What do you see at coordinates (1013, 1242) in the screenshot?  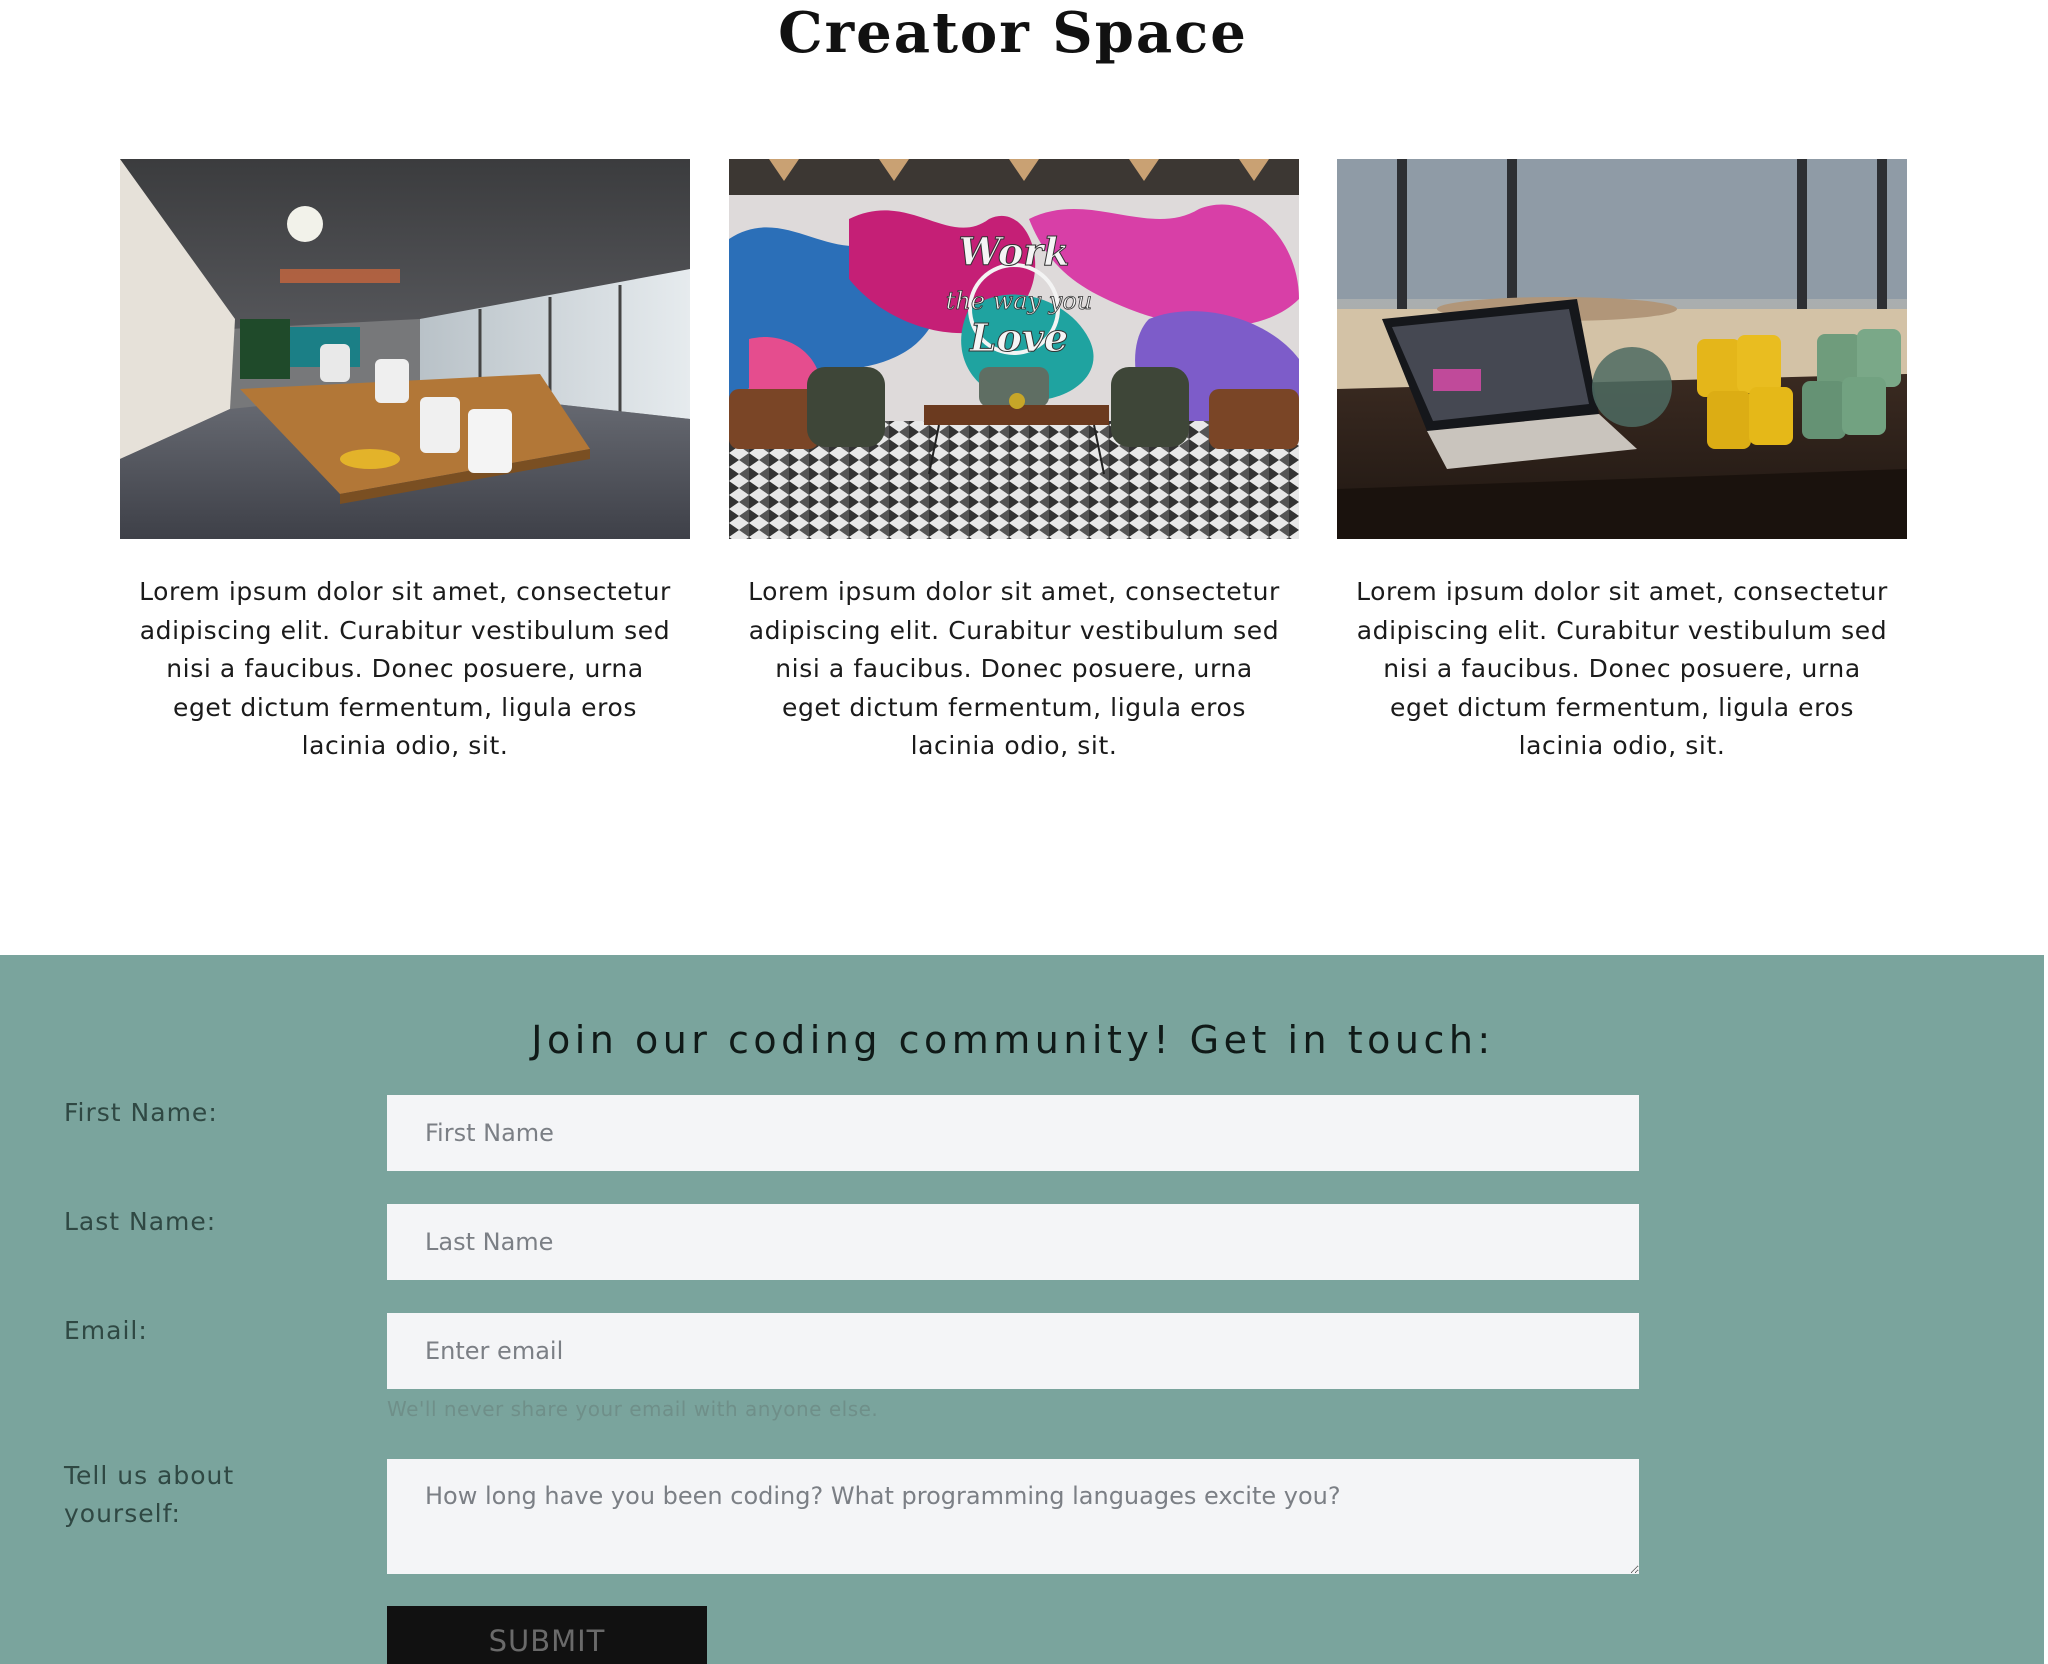 I see `last-name-input` at bounding box center [1013, 1242].